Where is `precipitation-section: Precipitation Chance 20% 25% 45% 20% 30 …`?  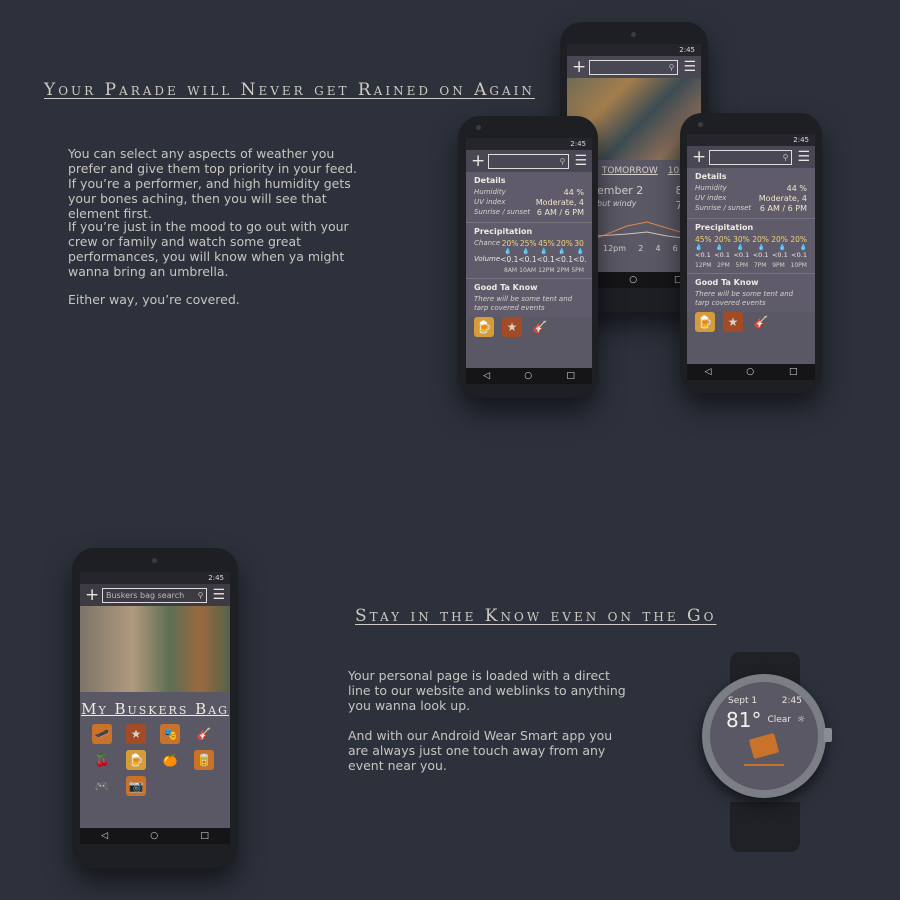 precipitation-section: Precipitation Chance 20% 25% 45% 20% 30 … is located at coordinates (529, 251).